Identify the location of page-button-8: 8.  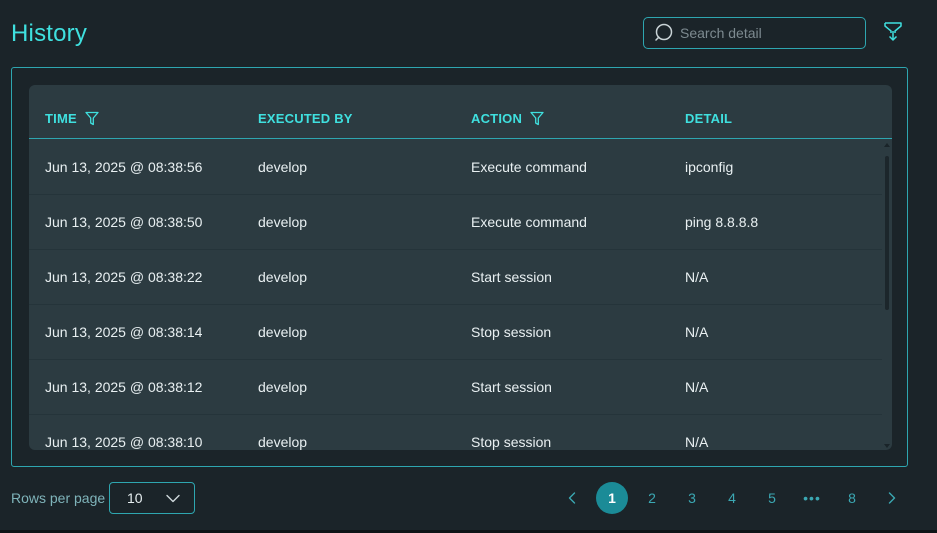
(852, 498).